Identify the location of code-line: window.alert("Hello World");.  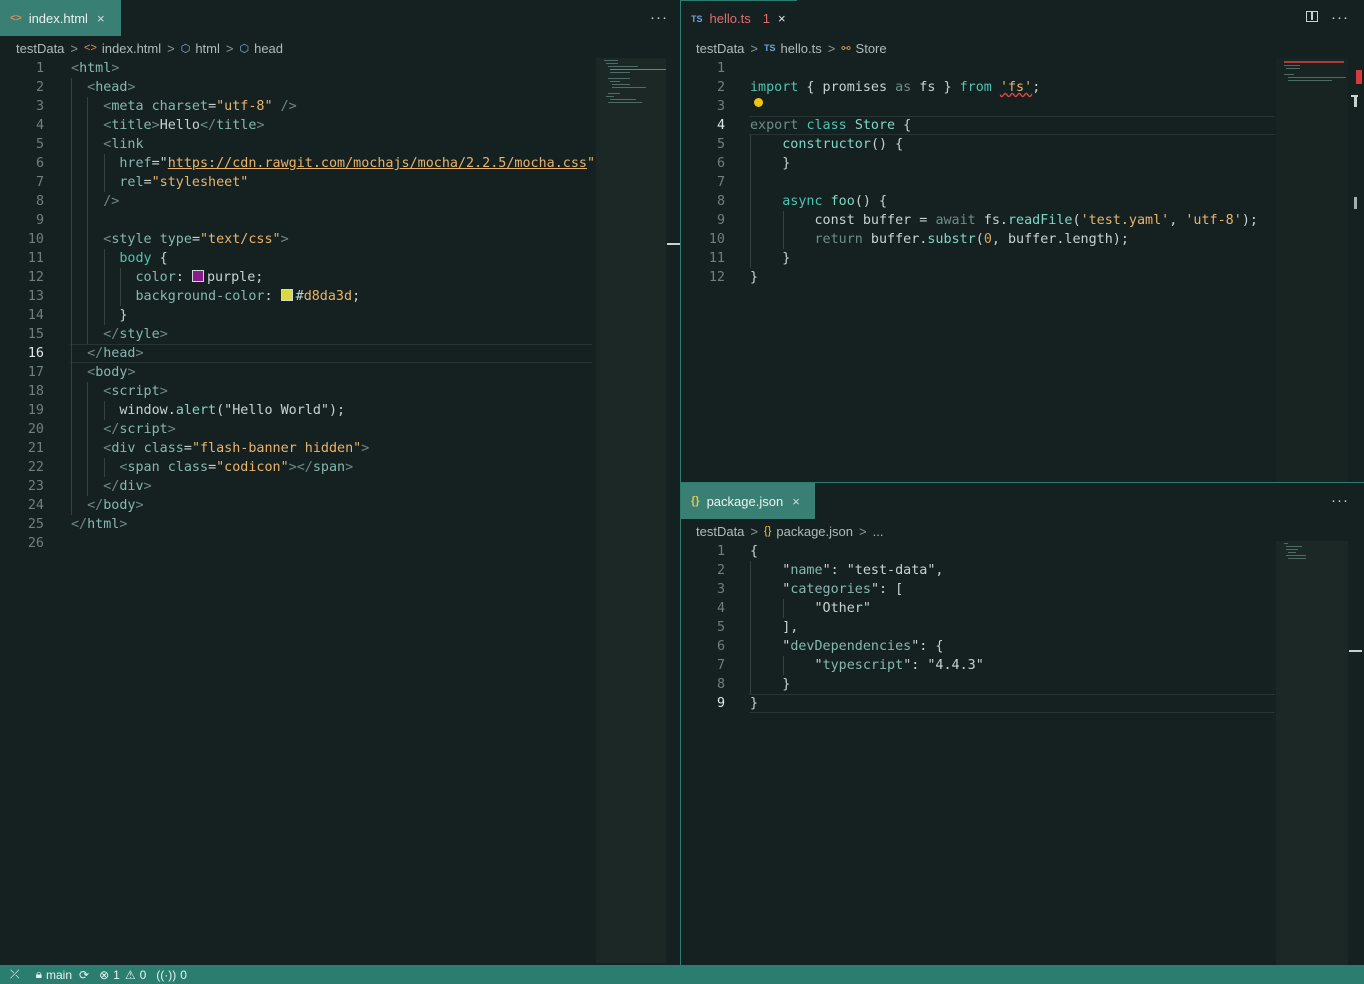
(208, 410).